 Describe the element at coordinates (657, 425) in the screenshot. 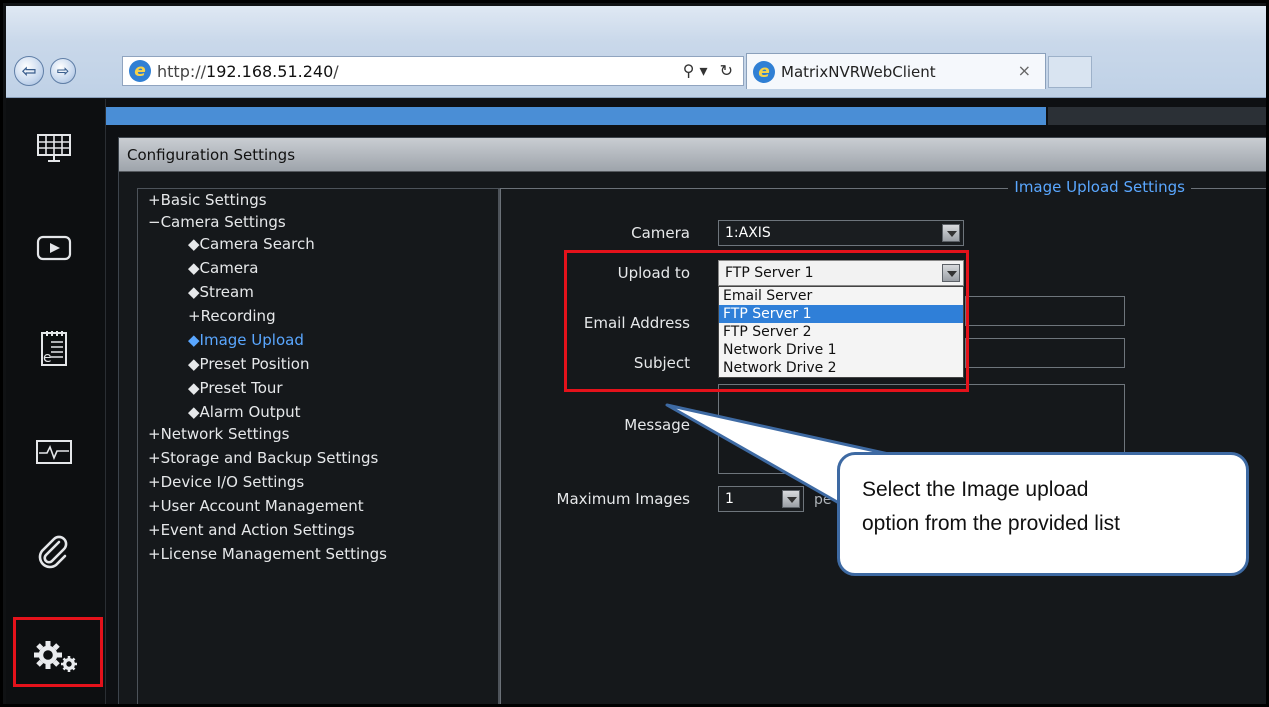

I see `message-label: Message` at that location.